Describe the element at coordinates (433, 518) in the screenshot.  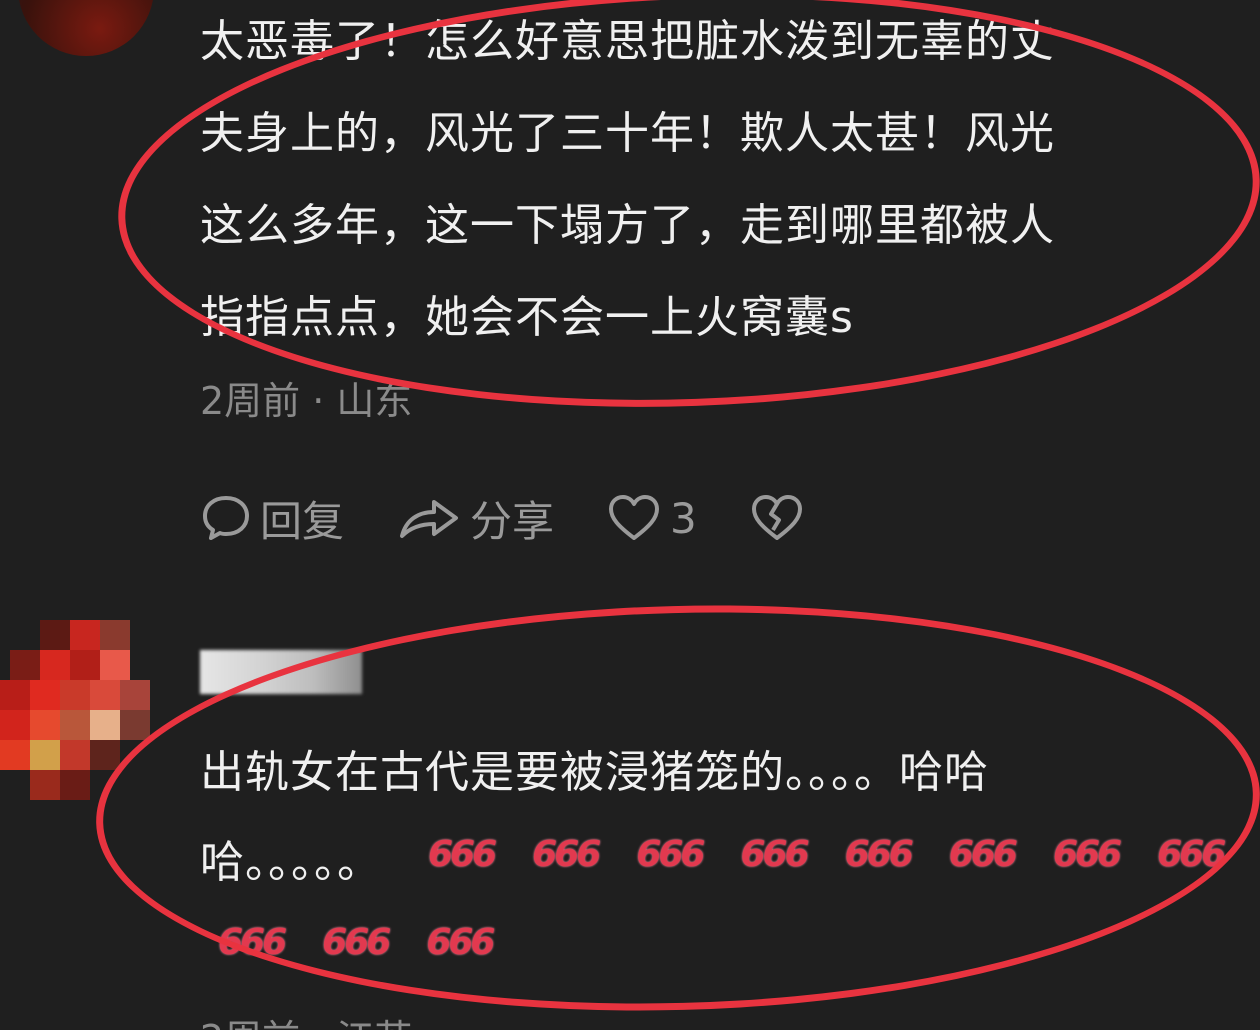
I see `share-icon` at that location.